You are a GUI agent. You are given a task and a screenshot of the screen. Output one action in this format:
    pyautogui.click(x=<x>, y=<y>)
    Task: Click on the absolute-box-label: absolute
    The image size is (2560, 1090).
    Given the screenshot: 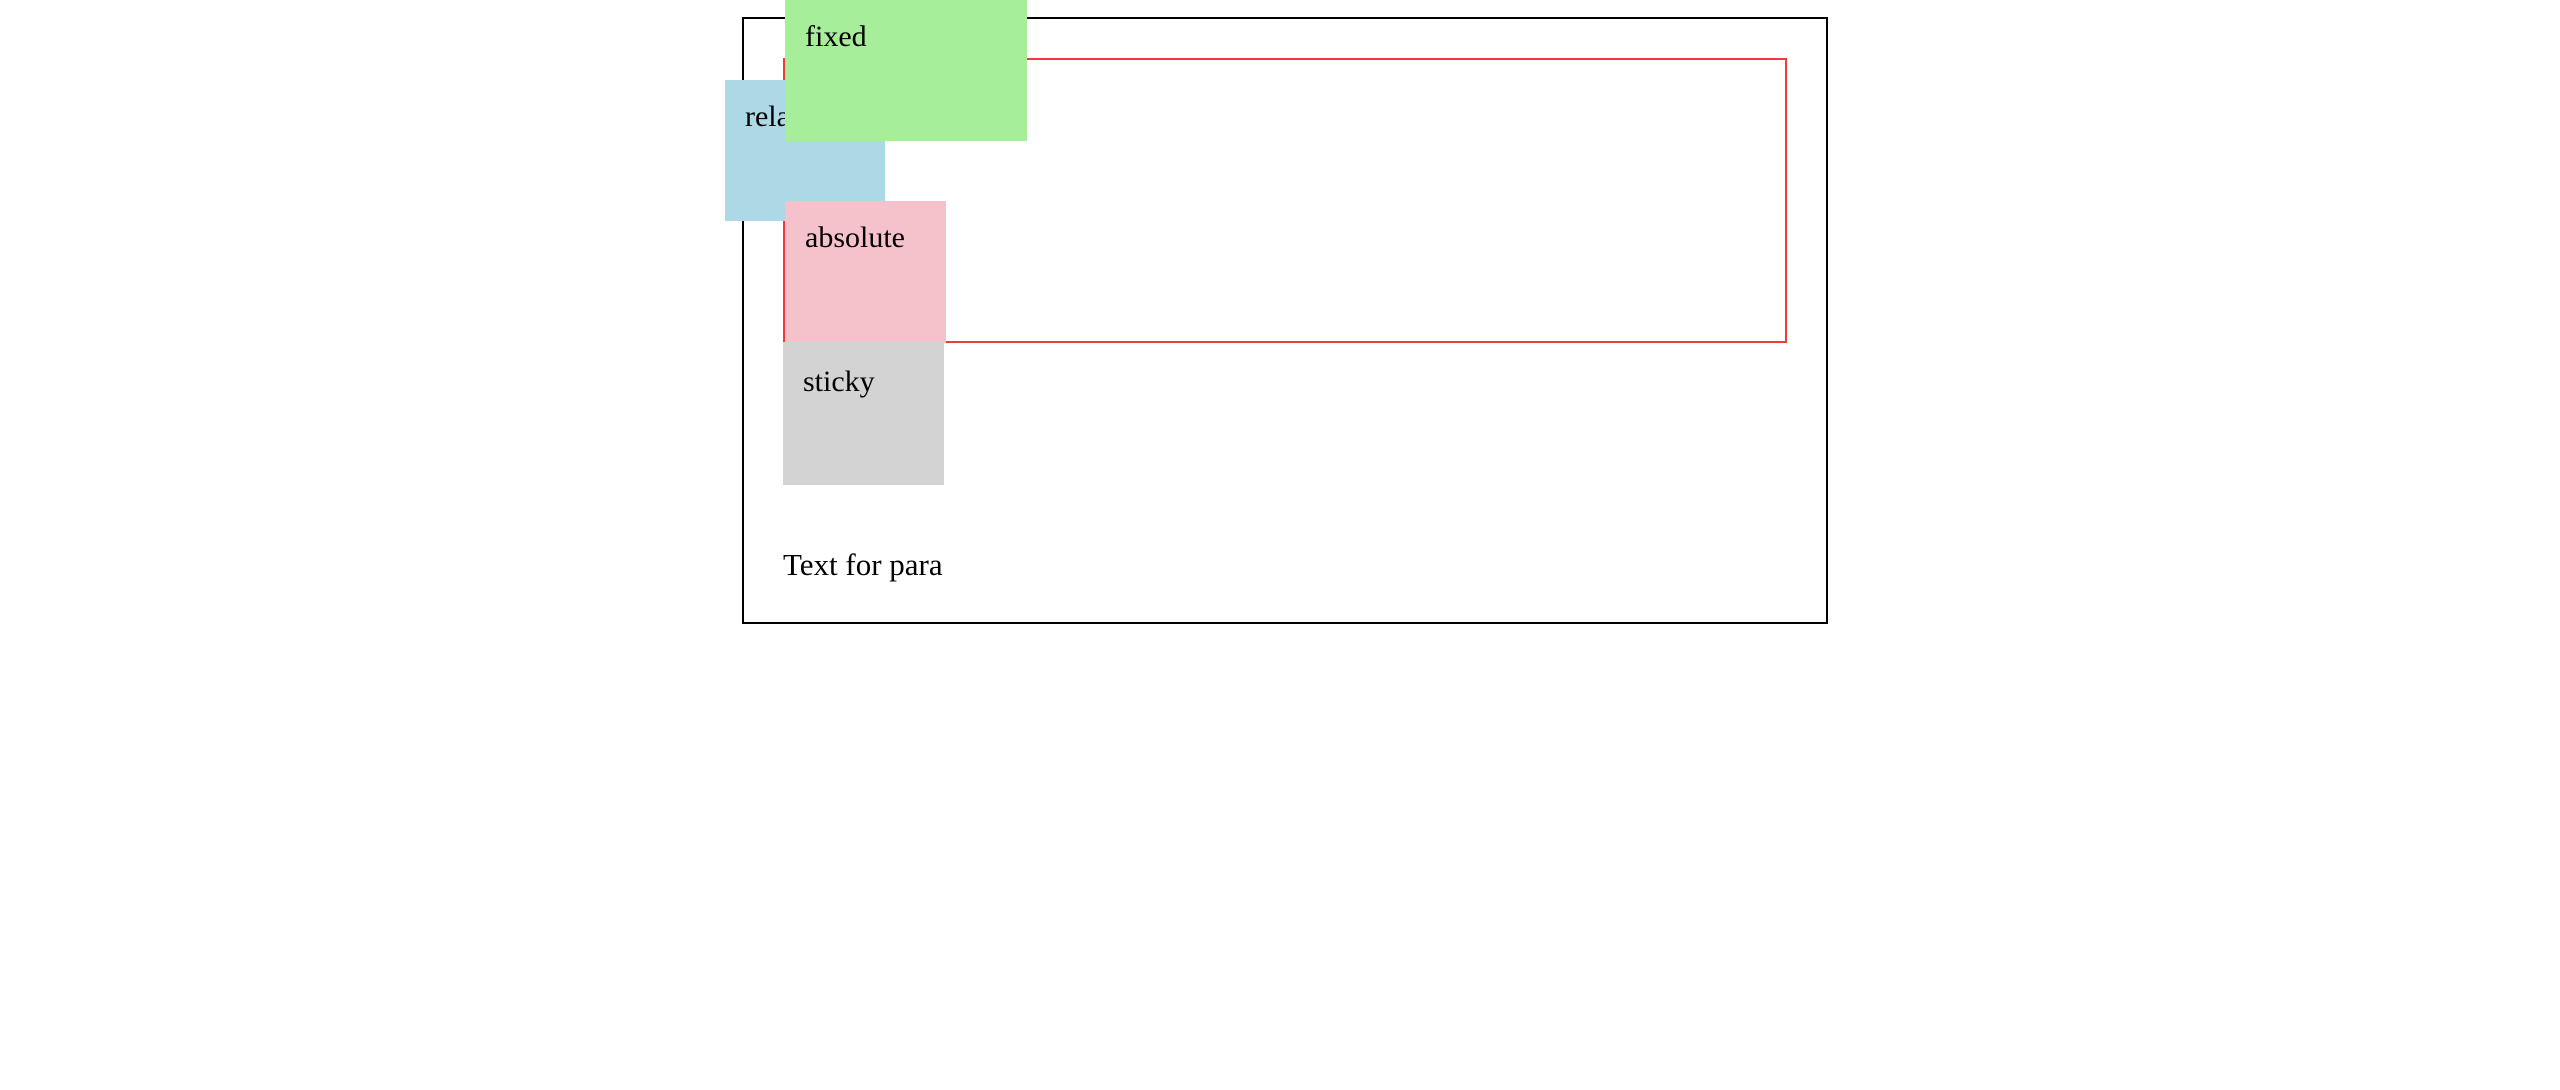 What is the action you would take?
    pyautogui.click(x=855, y=237)
    